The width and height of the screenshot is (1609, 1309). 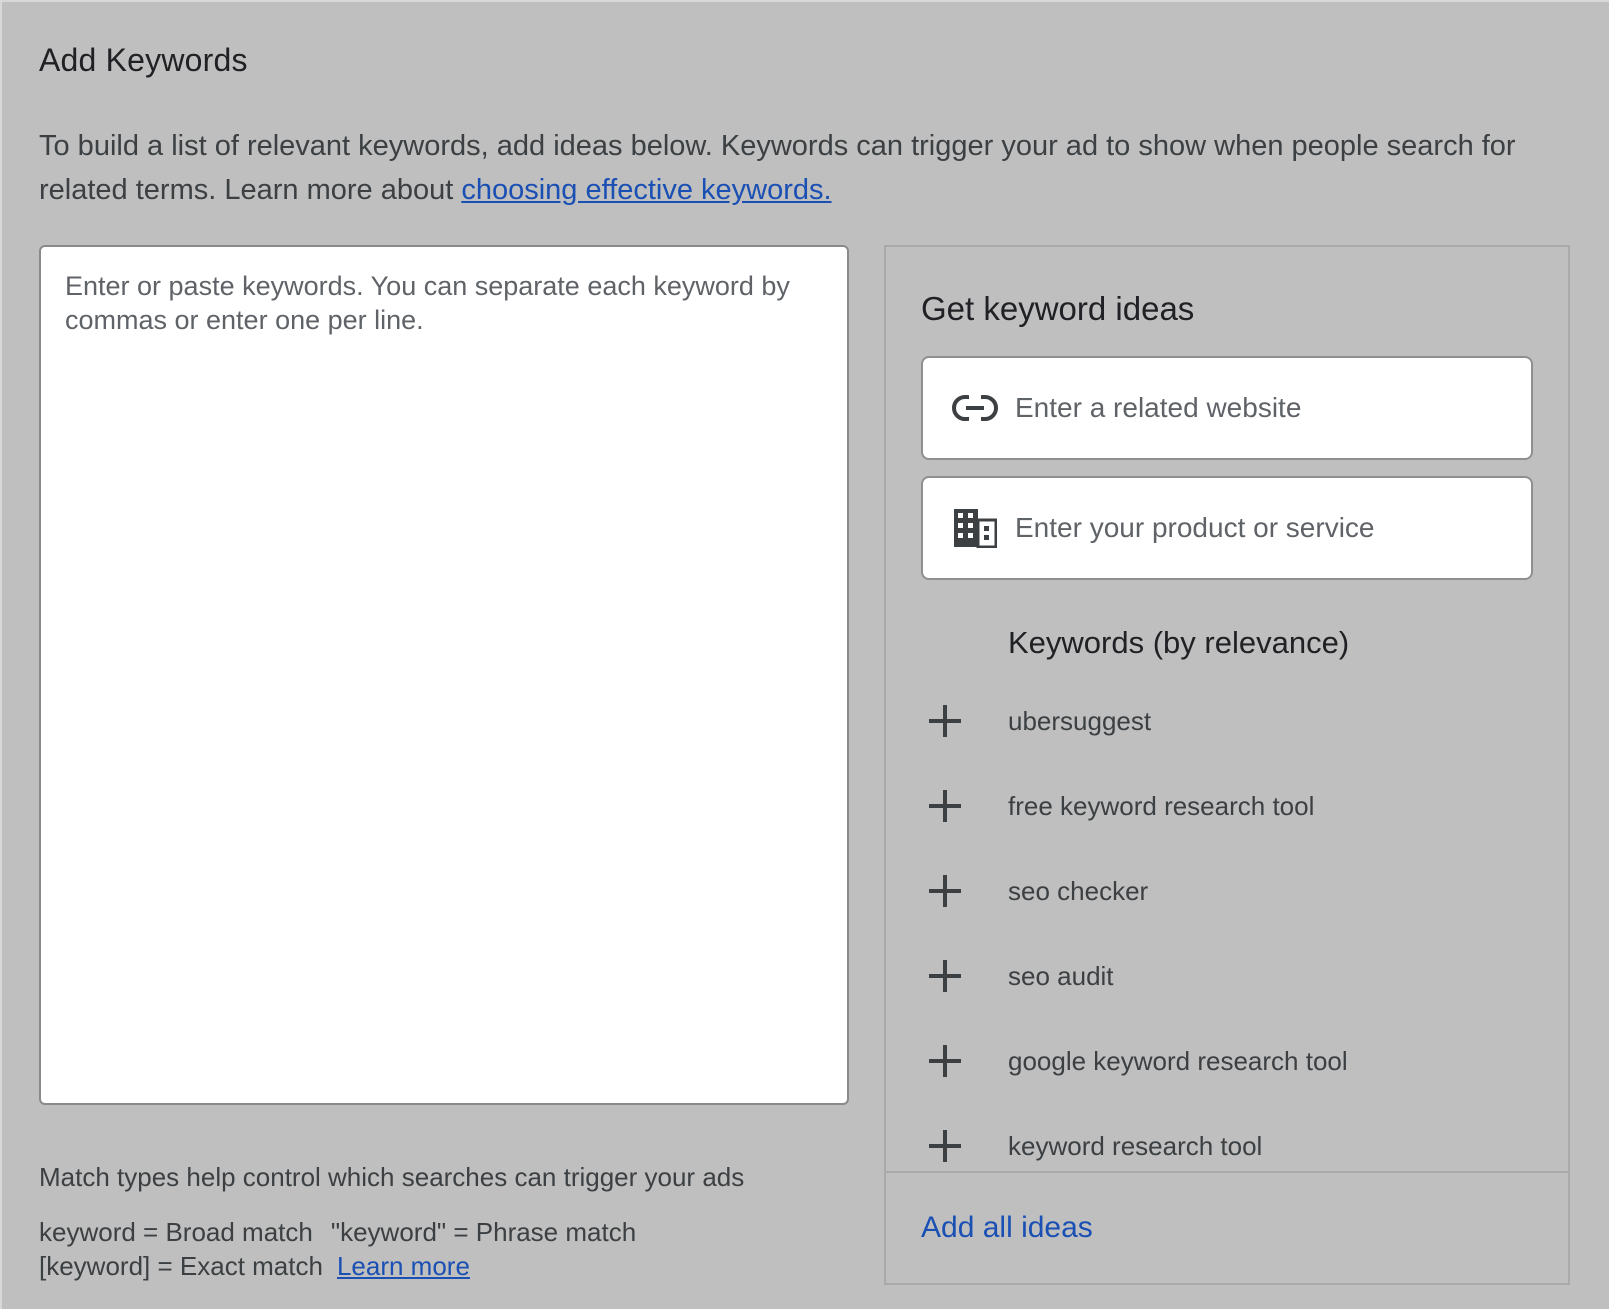 What do you see at coordinates (646, 190) in the screenshot?
I see `choosing-effective-keywords-link: choosing effective keywords.` at bounding box center [646, 190].